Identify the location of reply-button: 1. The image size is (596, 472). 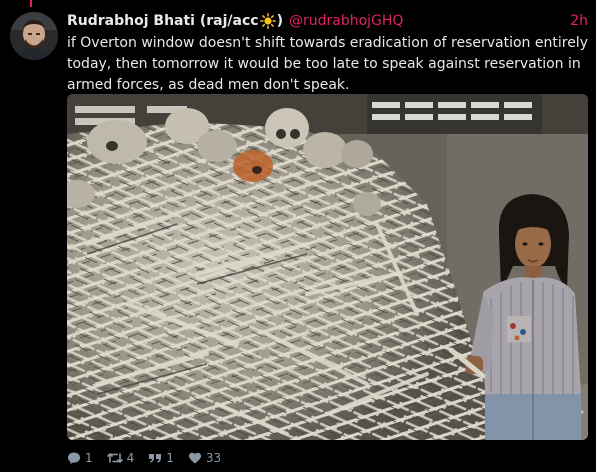
(80, 458).